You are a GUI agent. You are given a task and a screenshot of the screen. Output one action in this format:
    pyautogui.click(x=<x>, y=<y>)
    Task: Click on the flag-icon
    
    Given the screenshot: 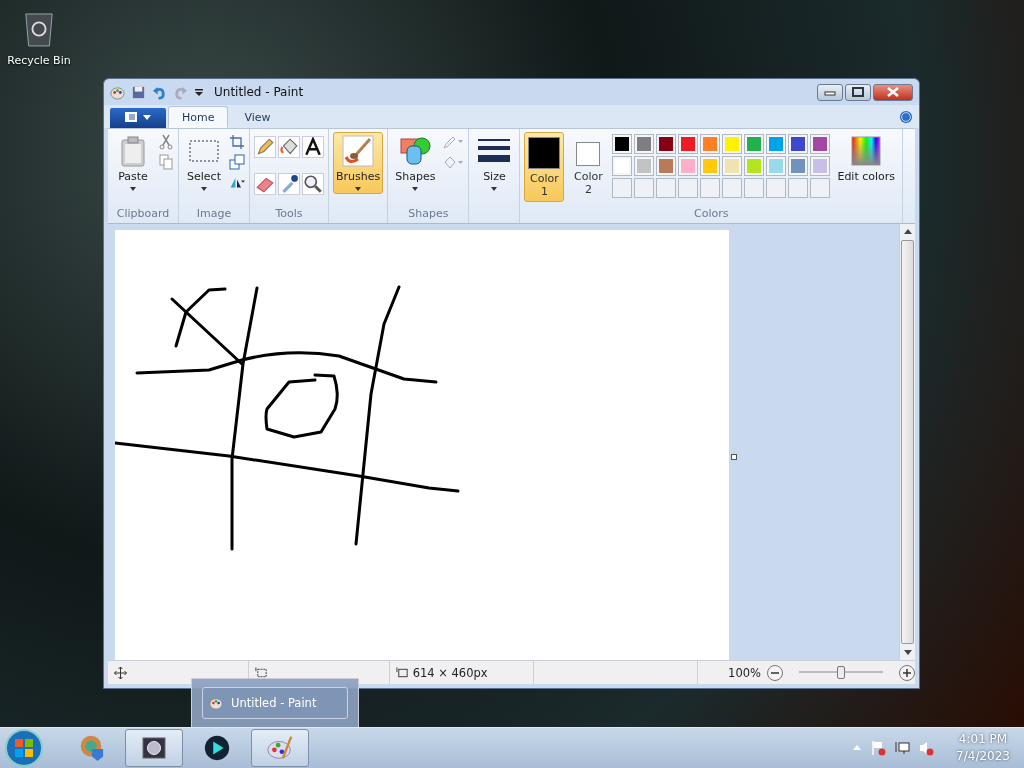 What is the action you would take?
    pyautogui.click(x=878, y=748)
    